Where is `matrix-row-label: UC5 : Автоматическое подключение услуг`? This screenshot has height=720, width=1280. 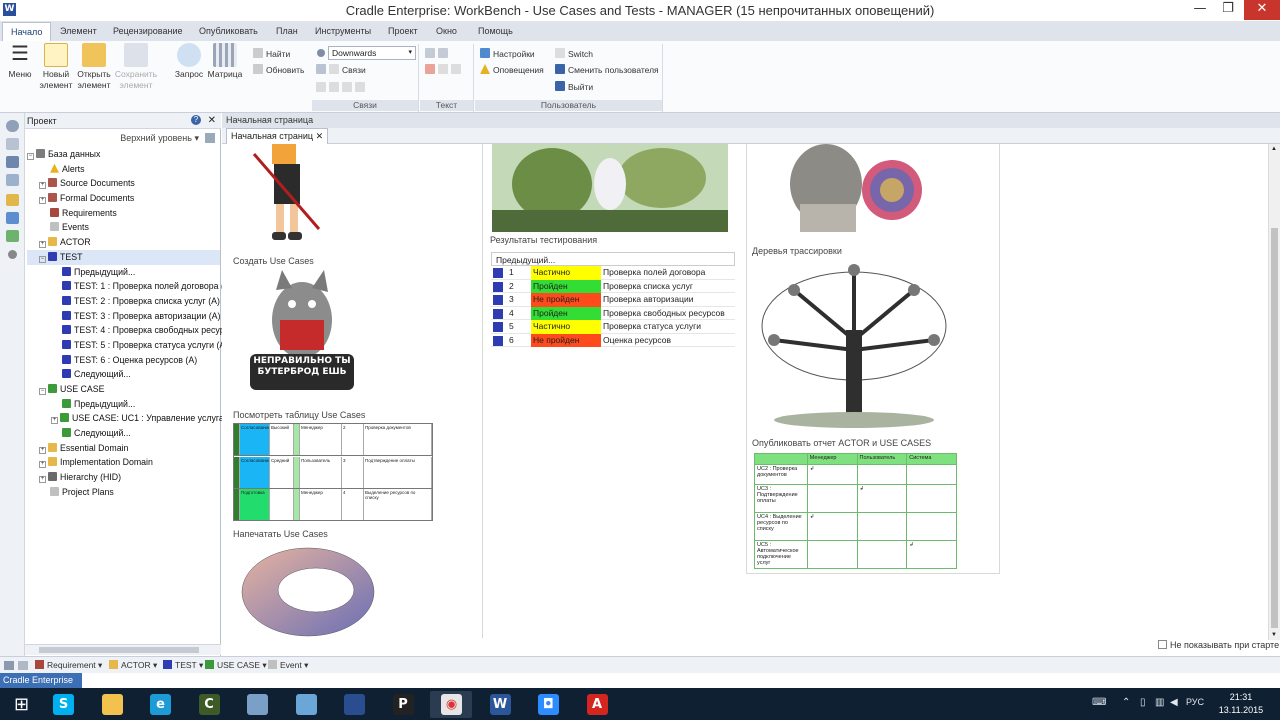
matrix-row-label: UC5 : Автоматическое подключение услуг is located at coordinates (781, 554).